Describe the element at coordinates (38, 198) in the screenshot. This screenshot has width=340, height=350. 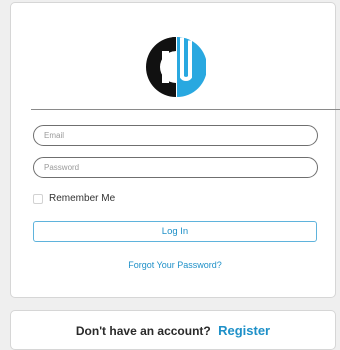
I see `remember-checkbox` at that location.